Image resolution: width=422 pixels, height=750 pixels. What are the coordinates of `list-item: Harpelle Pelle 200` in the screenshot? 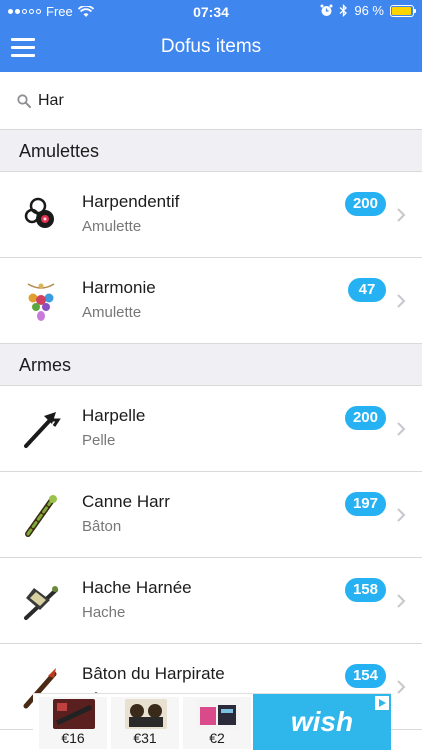 It's located at (211, 429).